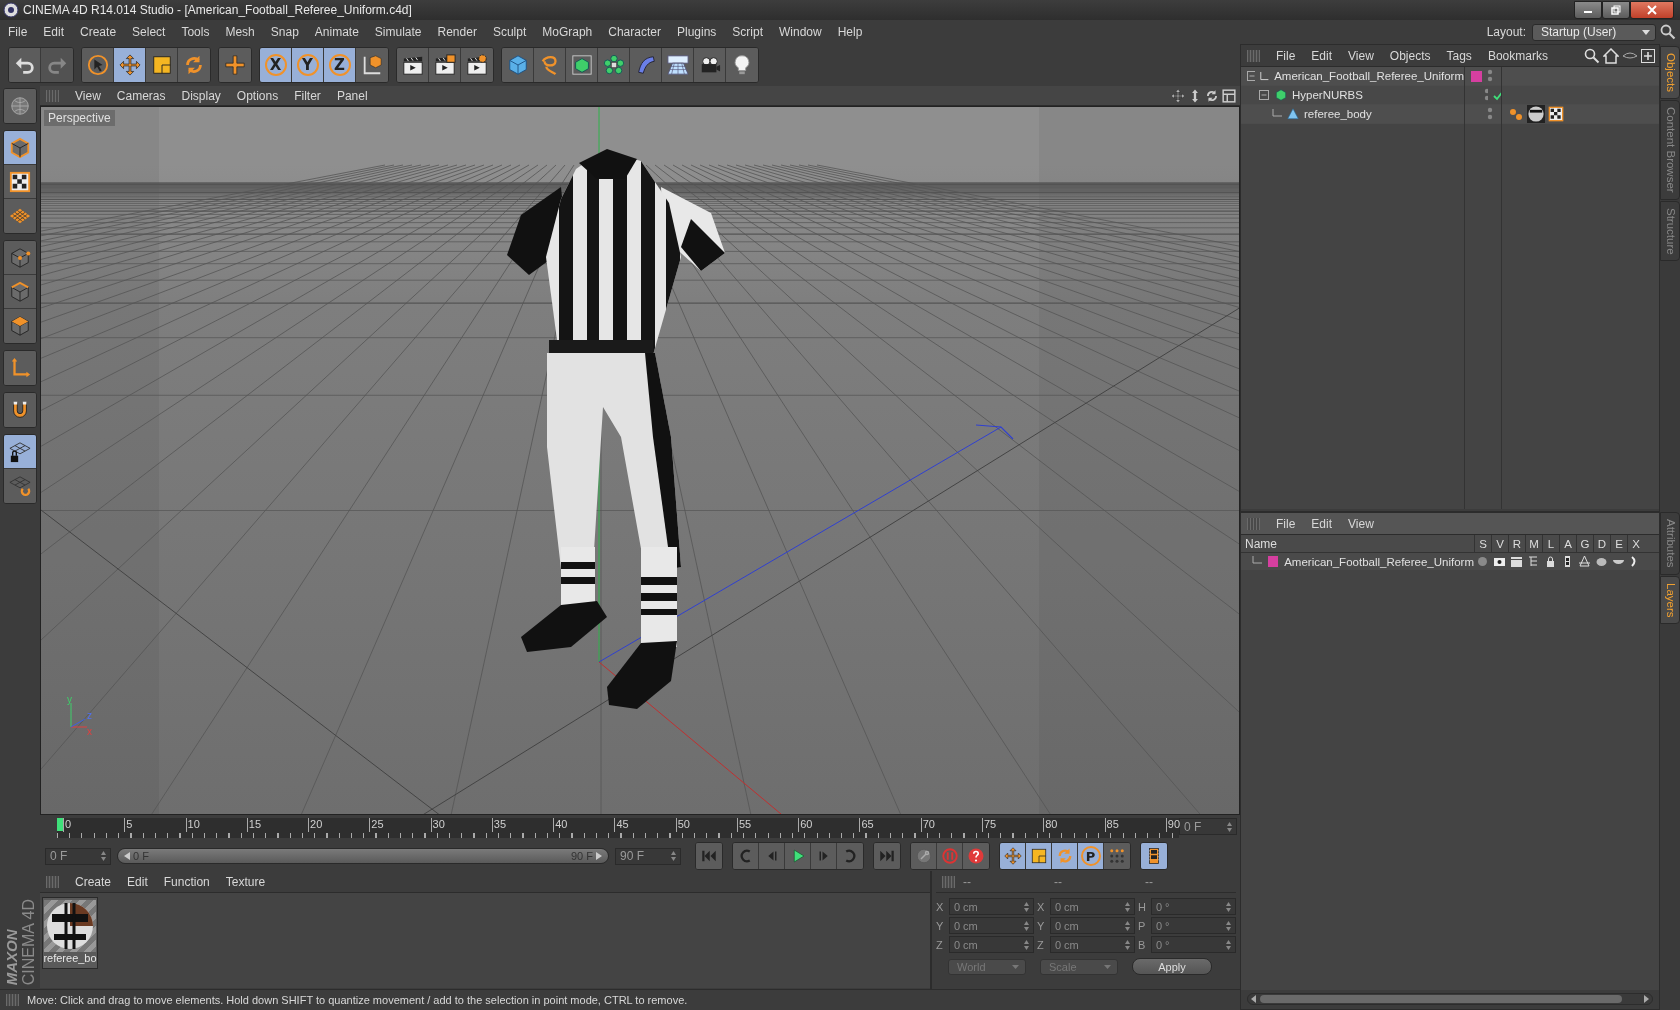 The height and width of the screenshot is (1010, 1680). Describe the element at coordinates (618, 828) in the screenshot. I see `timeline-ruler: 0 5 10 15 20 25 30 35 40 45 50 55 60 65 70 75 80 85 90` at that location.